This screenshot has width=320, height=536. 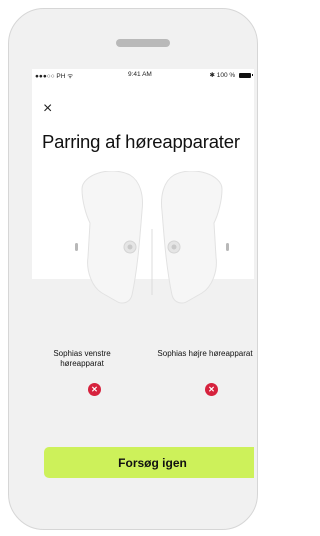 I want to click on battery-percent: 100 %, so click(x=226, y=75).